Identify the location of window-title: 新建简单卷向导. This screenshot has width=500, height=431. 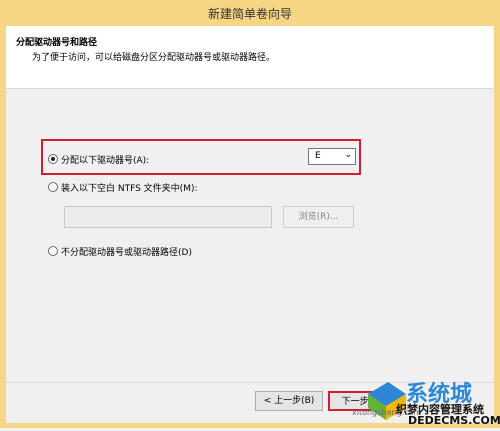
(249, 14).